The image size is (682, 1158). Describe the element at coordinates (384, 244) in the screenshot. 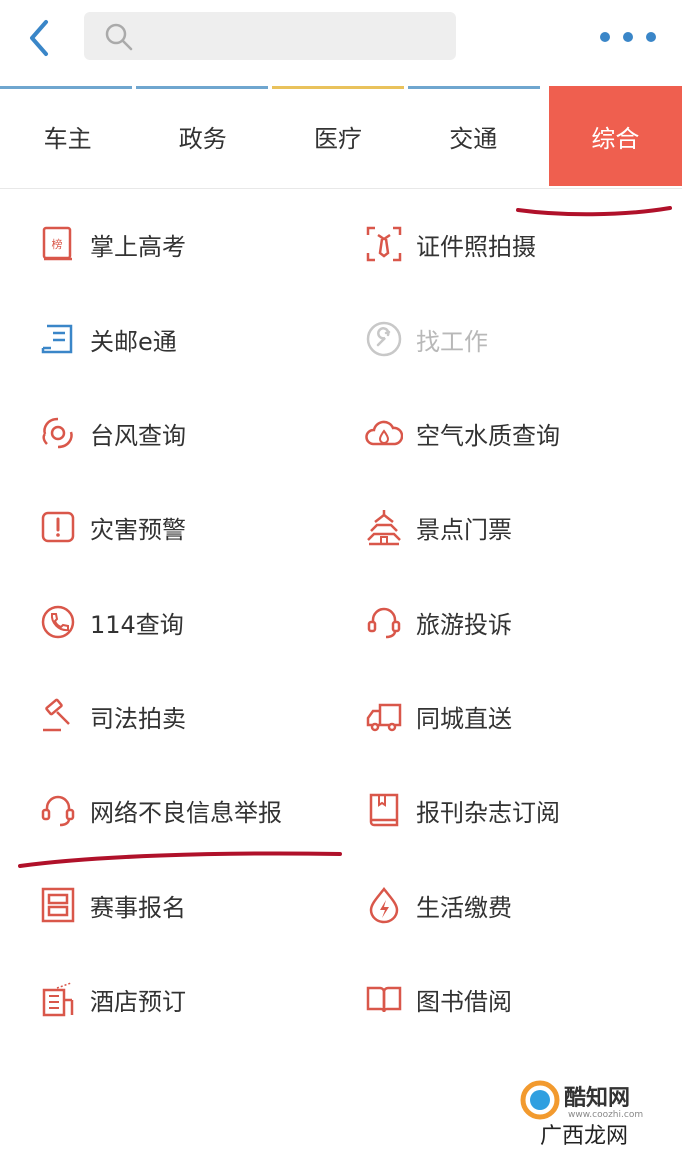

I see `id-photo-icon` at that location.